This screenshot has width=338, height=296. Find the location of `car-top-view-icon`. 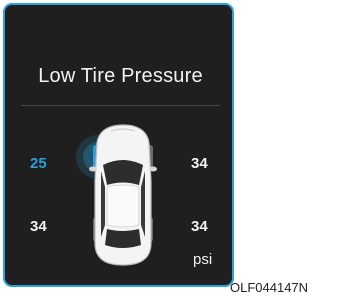

car-top-view-icon is located at coordinates (116, 195).